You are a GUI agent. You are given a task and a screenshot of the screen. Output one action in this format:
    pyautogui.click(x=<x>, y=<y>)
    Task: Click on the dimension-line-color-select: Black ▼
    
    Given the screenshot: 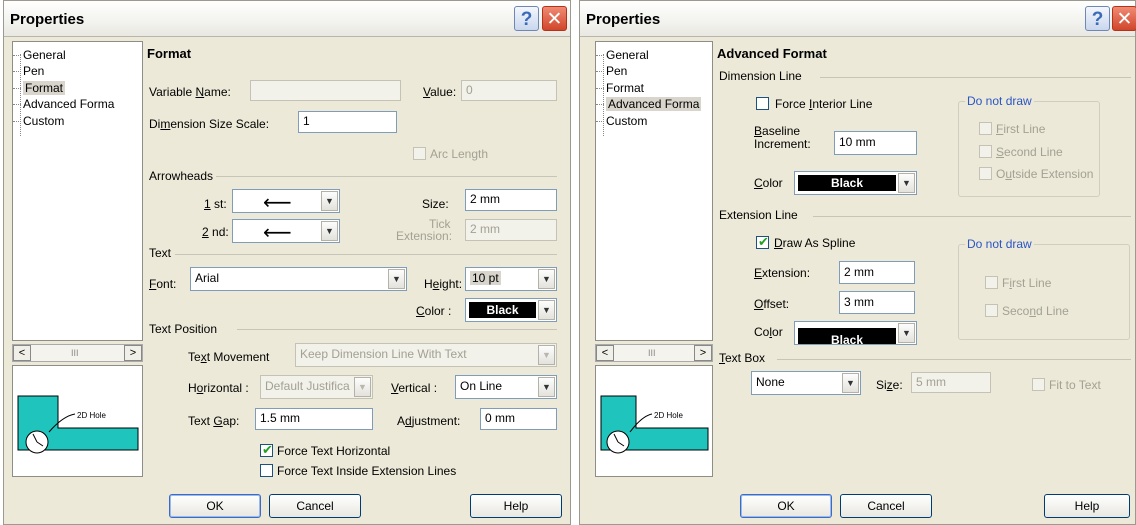 What is the action you would take?
    pyautogui.click(x=855, y=183)
    